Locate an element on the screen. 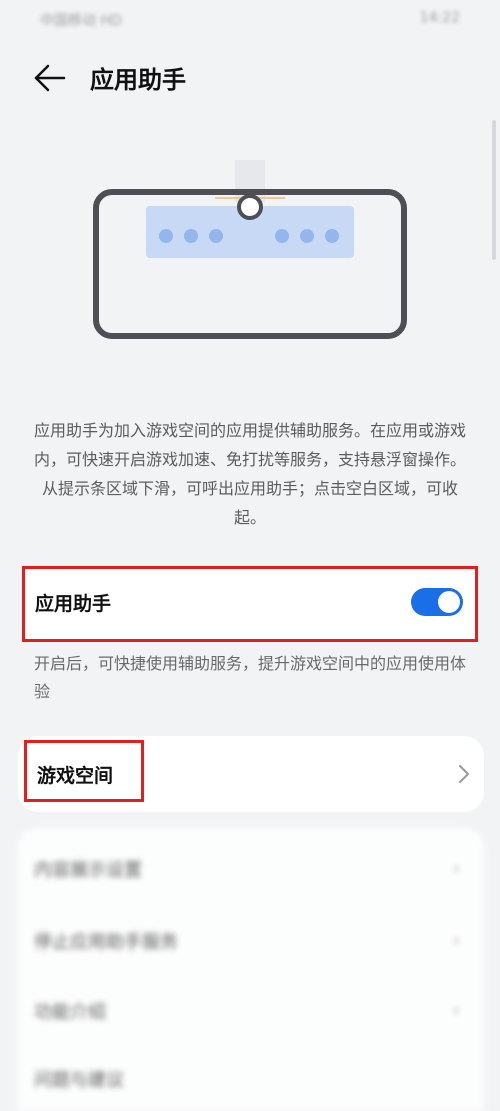 Image resolution: width=500 pixels, height=1111 pixels. assistant-toggle-row: 应用助手 is located at coordinates (250, 604).